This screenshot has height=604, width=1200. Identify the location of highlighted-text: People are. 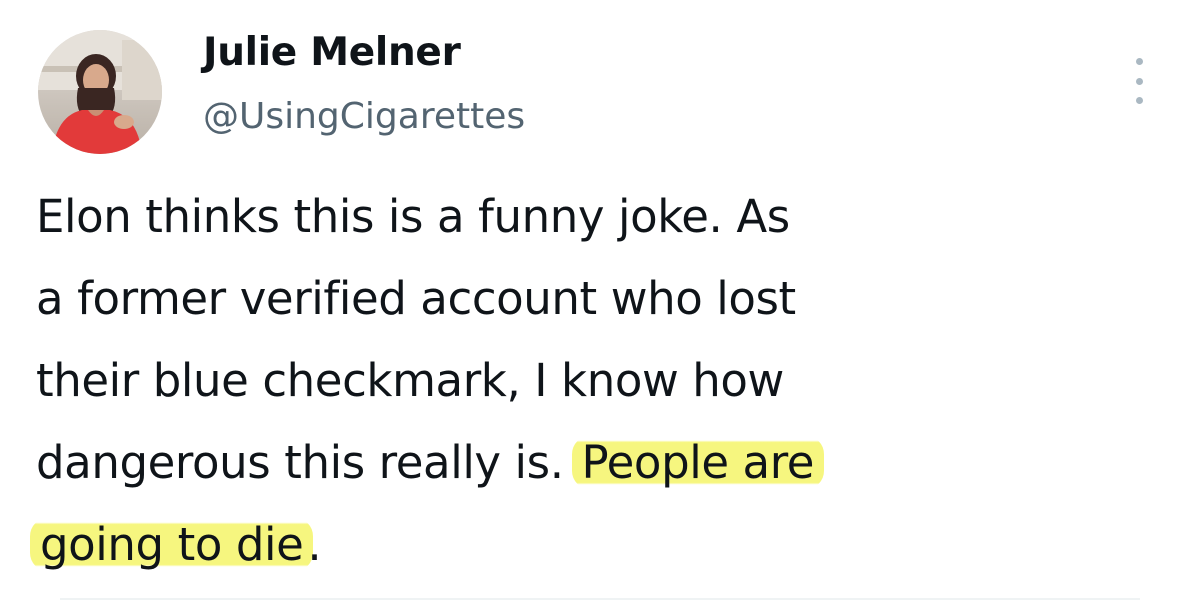
(698, 462).